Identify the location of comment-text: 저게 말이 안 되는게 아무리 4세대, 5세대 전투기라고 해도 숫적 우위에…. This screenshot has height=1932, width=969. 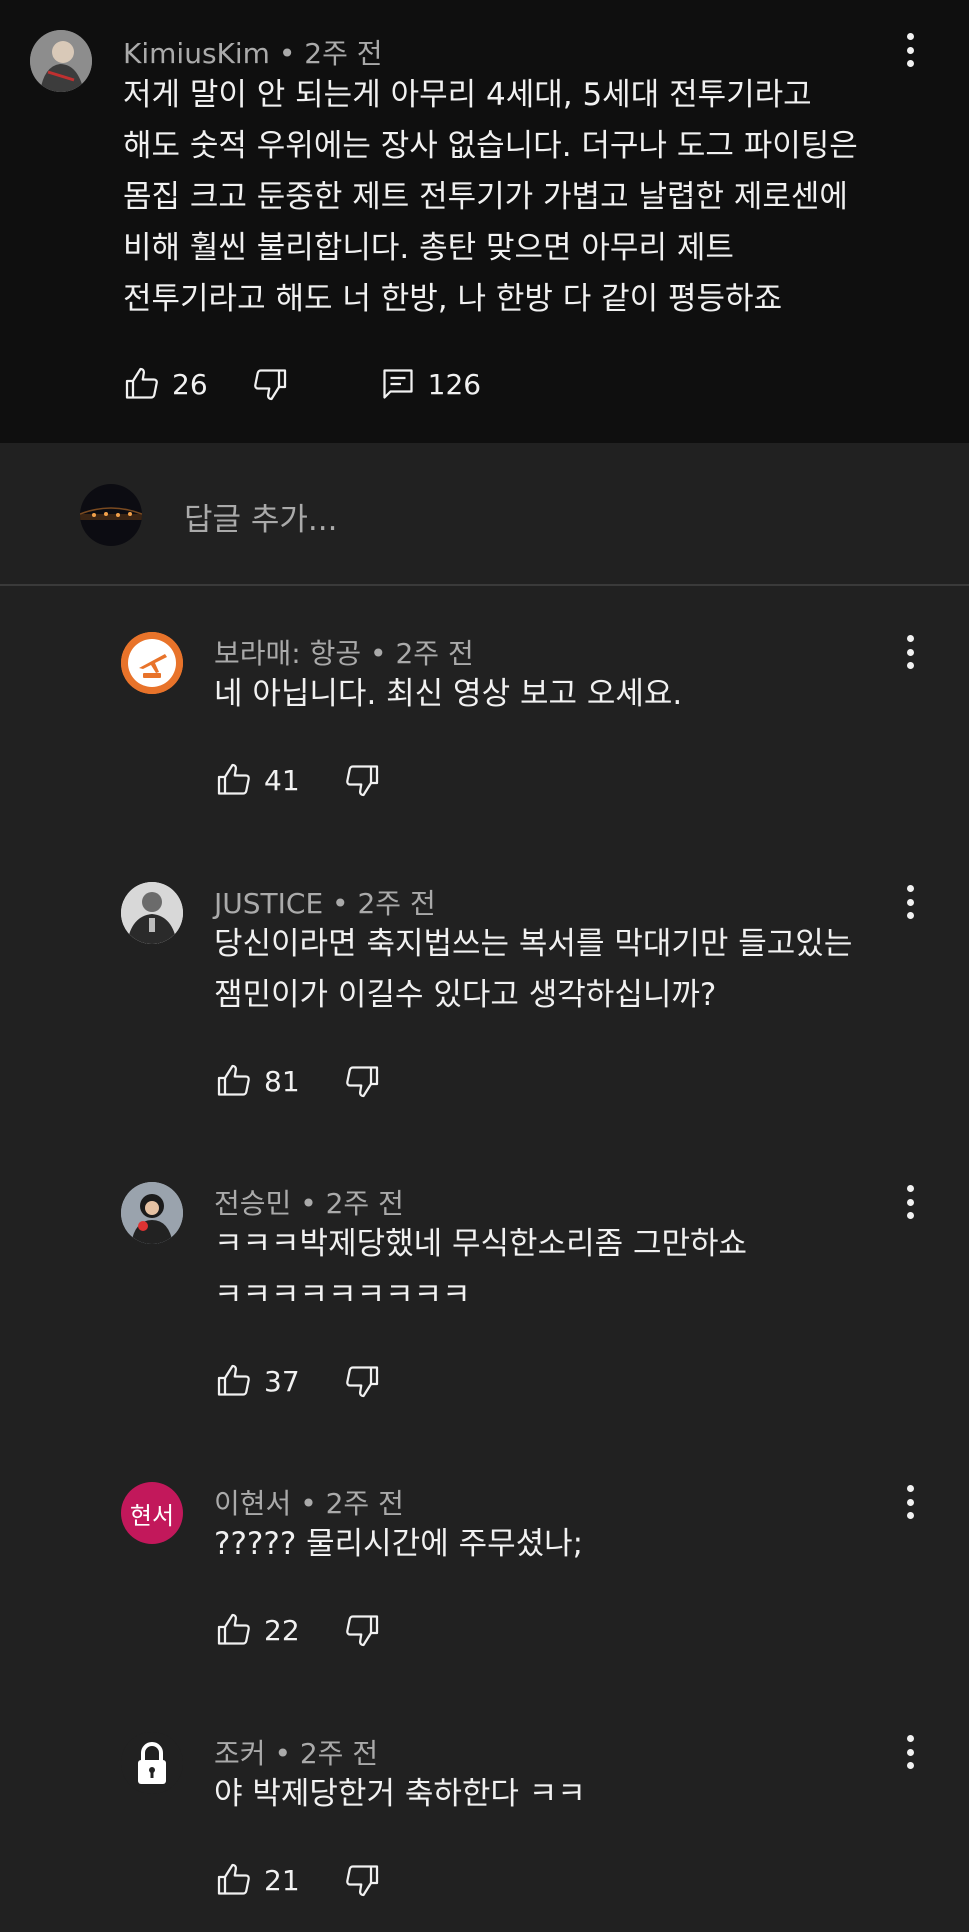
(490, 197).